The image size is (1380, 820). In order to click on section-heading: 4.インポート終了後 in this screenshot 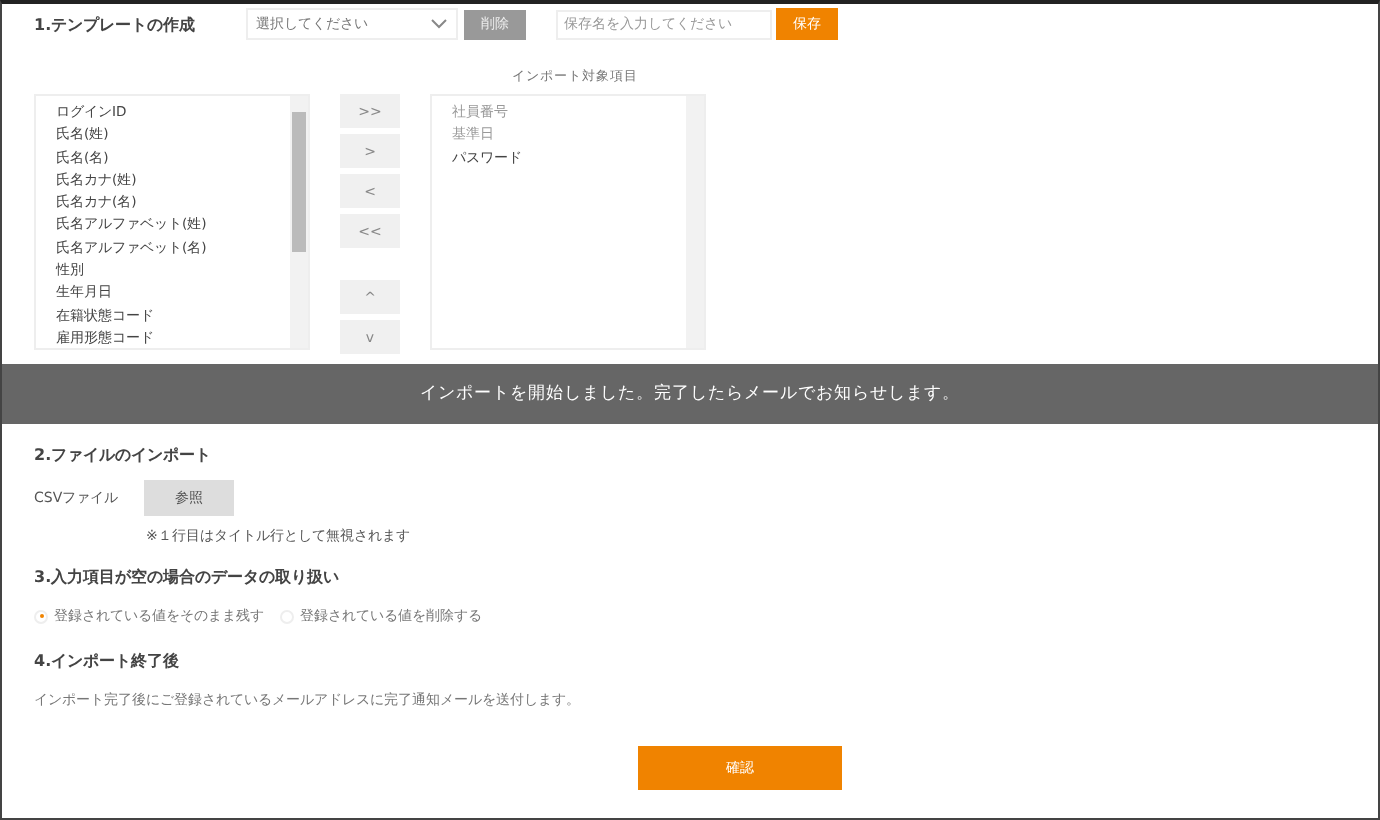, I will do `click(107, 661)`.